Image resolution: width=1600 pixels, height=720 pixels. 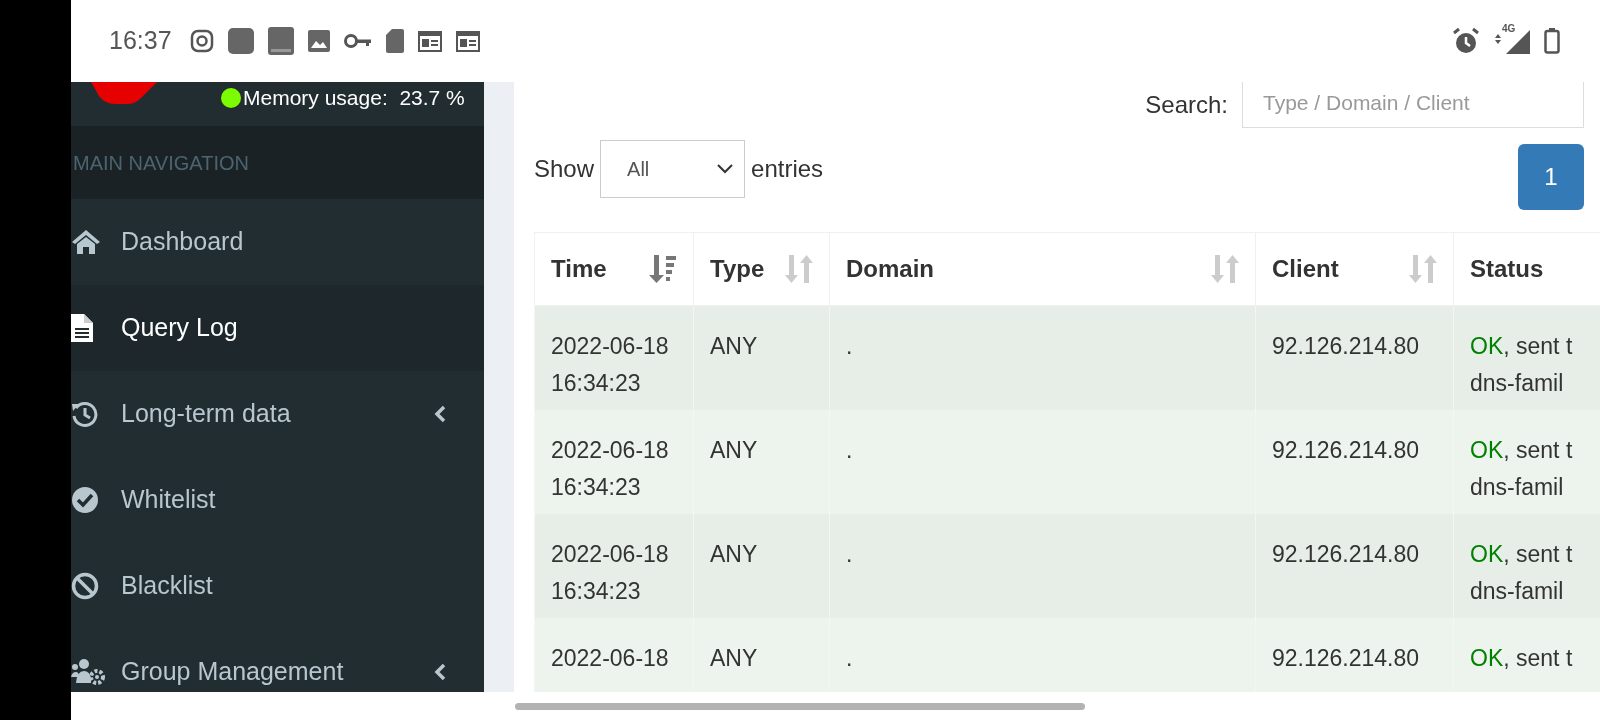 I want to click on key-icon, so click(x=357, y=41).